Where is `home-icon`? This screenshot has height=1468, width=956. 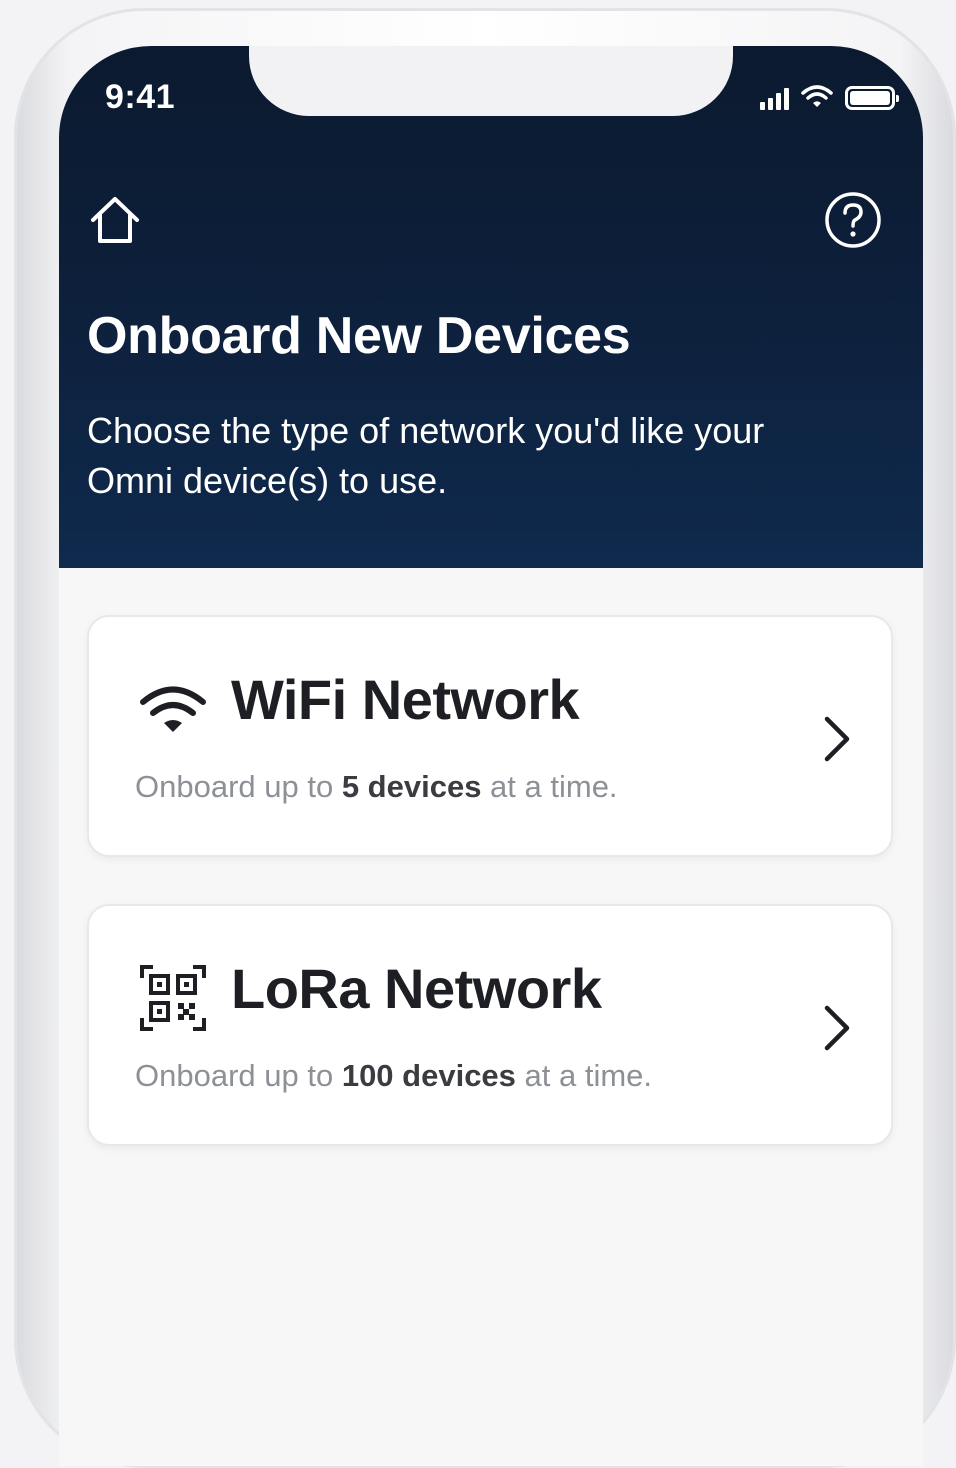
home-icon is located at coordinates (115, 220).